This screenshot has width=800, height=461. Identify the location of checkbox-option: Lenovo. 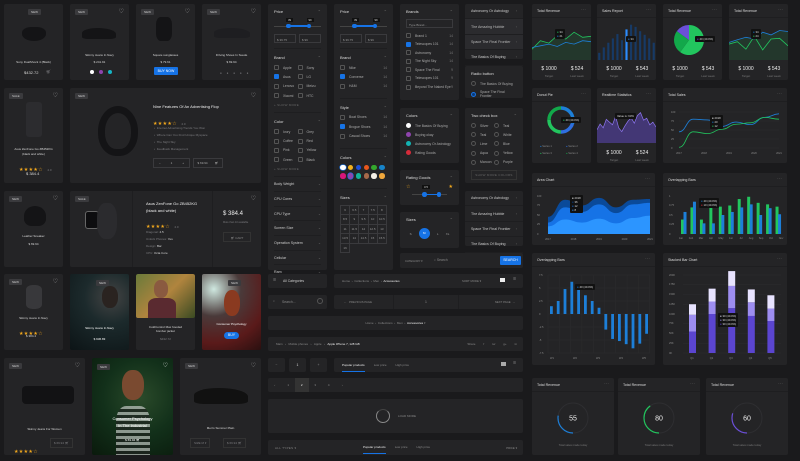
(286, 86).